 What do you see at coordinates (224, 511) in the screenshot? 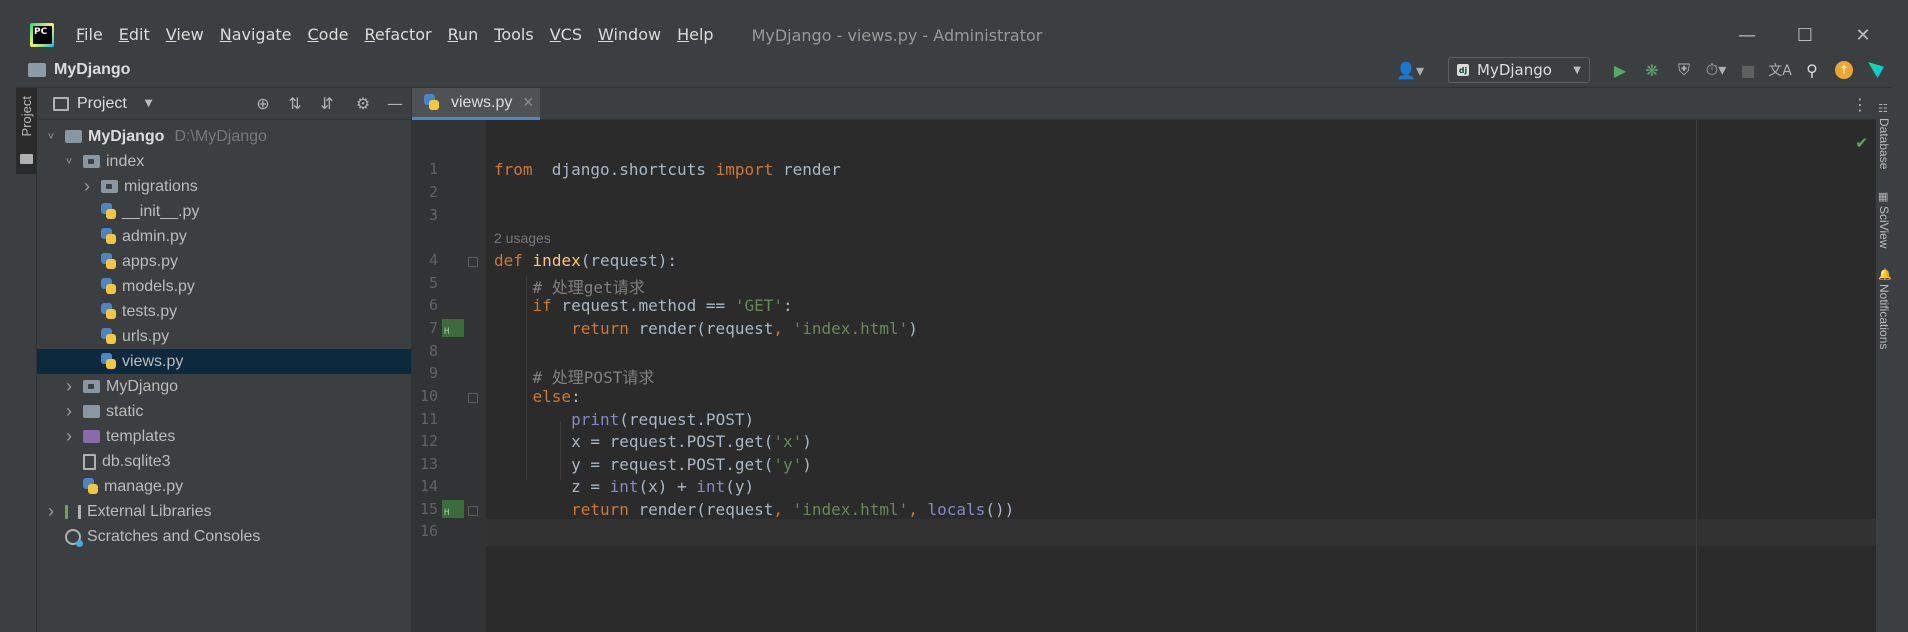
I see `tree-item: › External Libraries` at bounding box center [224, 511].